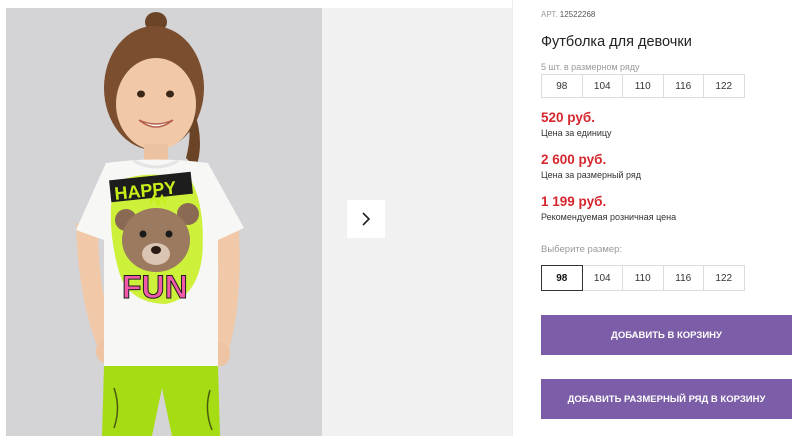  I want to click on pack-size-list: 98 104 110 116 122, so click(643, 86).